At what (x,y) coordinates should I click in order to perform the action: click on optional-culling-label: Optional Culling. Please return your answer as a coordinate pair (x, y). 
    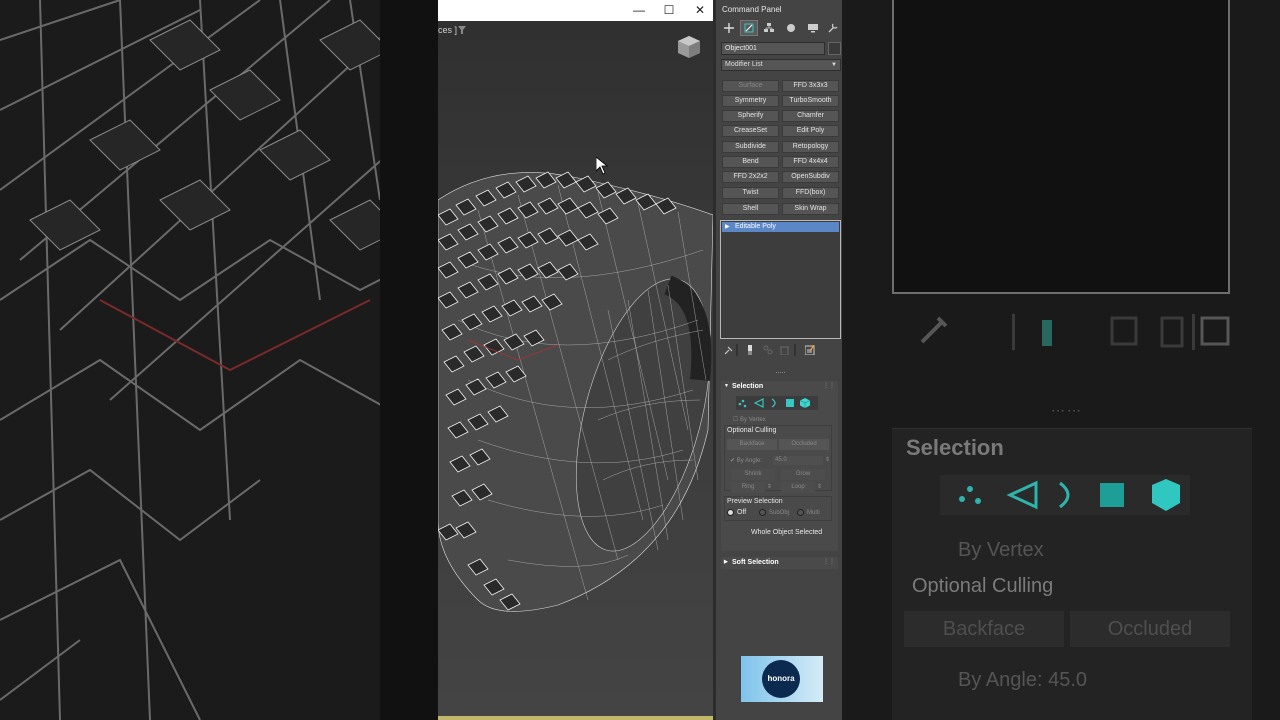
    Looking at the image, I should click on (752, 430).